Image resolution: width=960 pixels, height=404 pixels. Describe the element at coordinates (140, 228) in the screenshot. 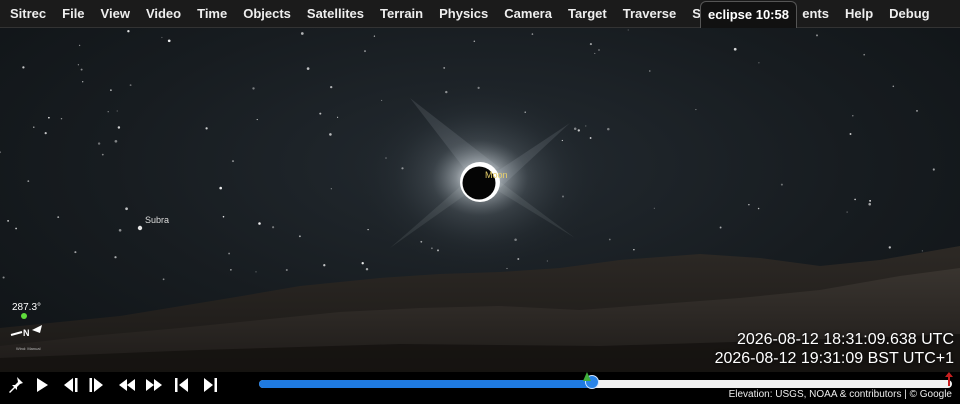

I see `subra-marker` at that location.